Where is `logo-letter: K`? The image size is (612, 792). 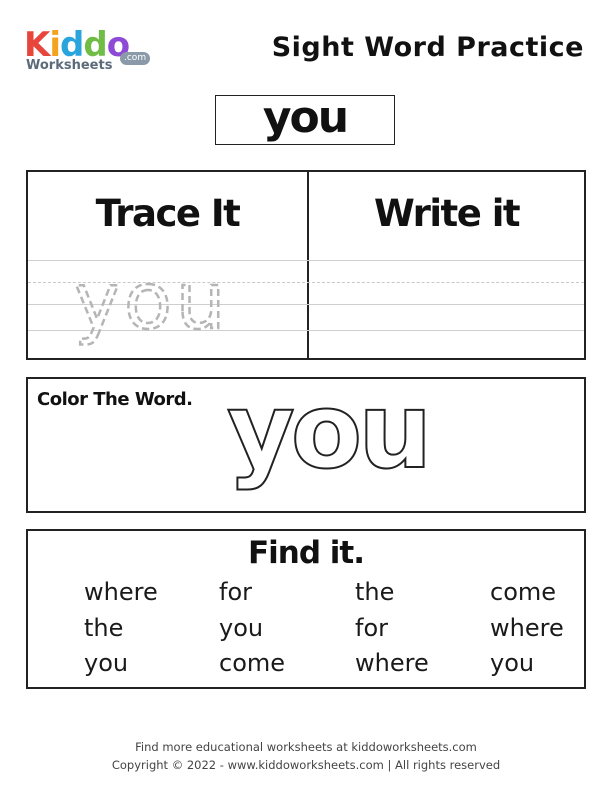 logo-letter: K is located at coordinates (37, 45).